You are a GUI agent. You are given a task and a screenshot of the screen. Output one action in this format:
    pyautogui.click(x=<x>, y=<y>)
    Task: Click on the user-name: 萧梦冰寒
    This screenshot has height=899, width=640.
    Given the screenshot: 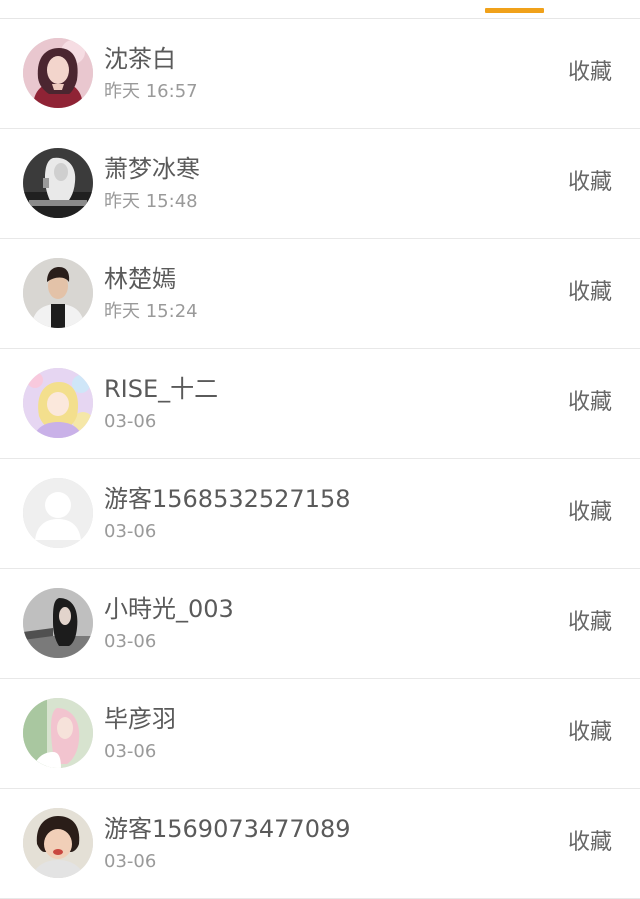 What is the action you would take?
    pyautogui.click(x=152, y=169)
    